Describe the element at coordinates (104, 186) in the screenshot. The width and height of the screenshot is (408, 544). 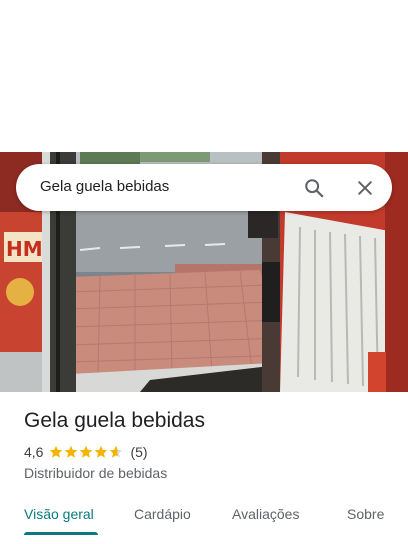
I see `search-input: Gela guela bebidas` at that location.